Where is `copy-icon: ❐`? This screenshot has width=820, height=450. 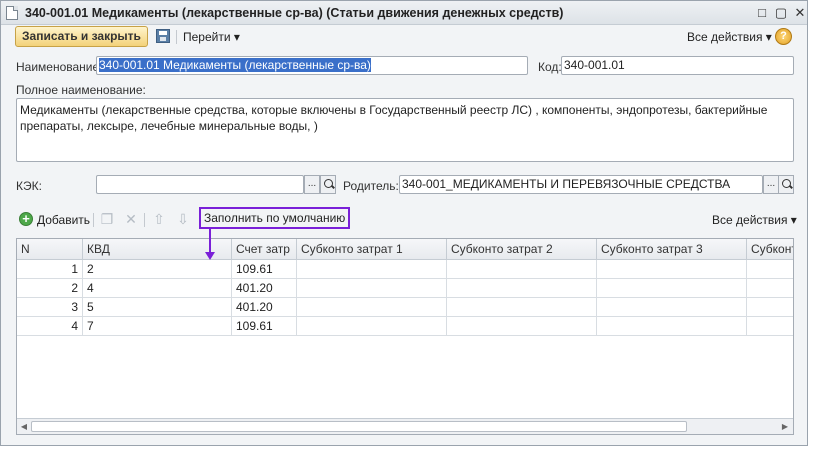
copy-icon: ❐ is located at coordinates (107, 219).